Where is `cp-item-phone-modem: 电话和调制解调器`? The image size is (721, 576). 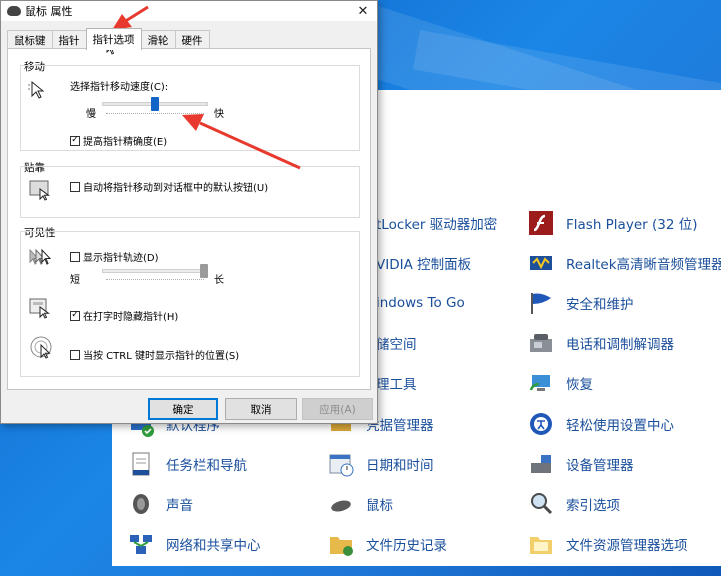 cp-item-phone-modem: 电话和调制解调器 is located at coordinates (600, 343).